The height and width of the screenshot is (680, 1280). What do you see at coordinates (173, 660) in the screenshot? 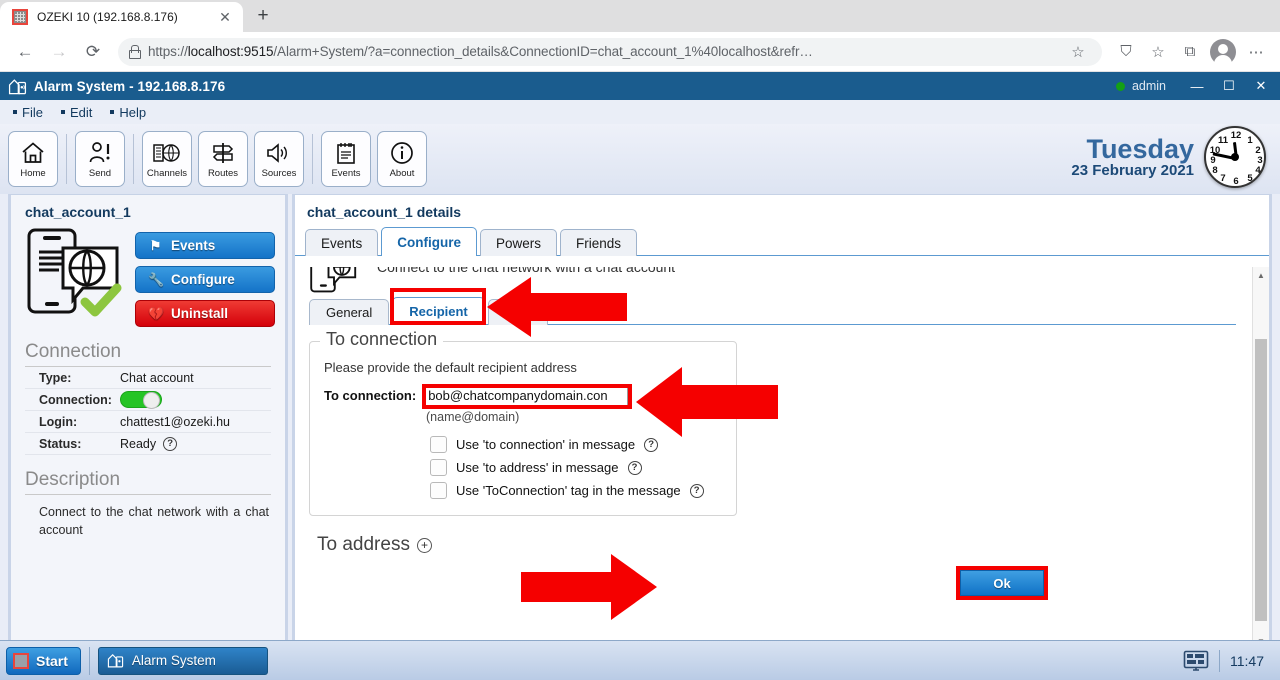
I see `taskbar-item-label: Alarm System` at bounding box center [173, 660].